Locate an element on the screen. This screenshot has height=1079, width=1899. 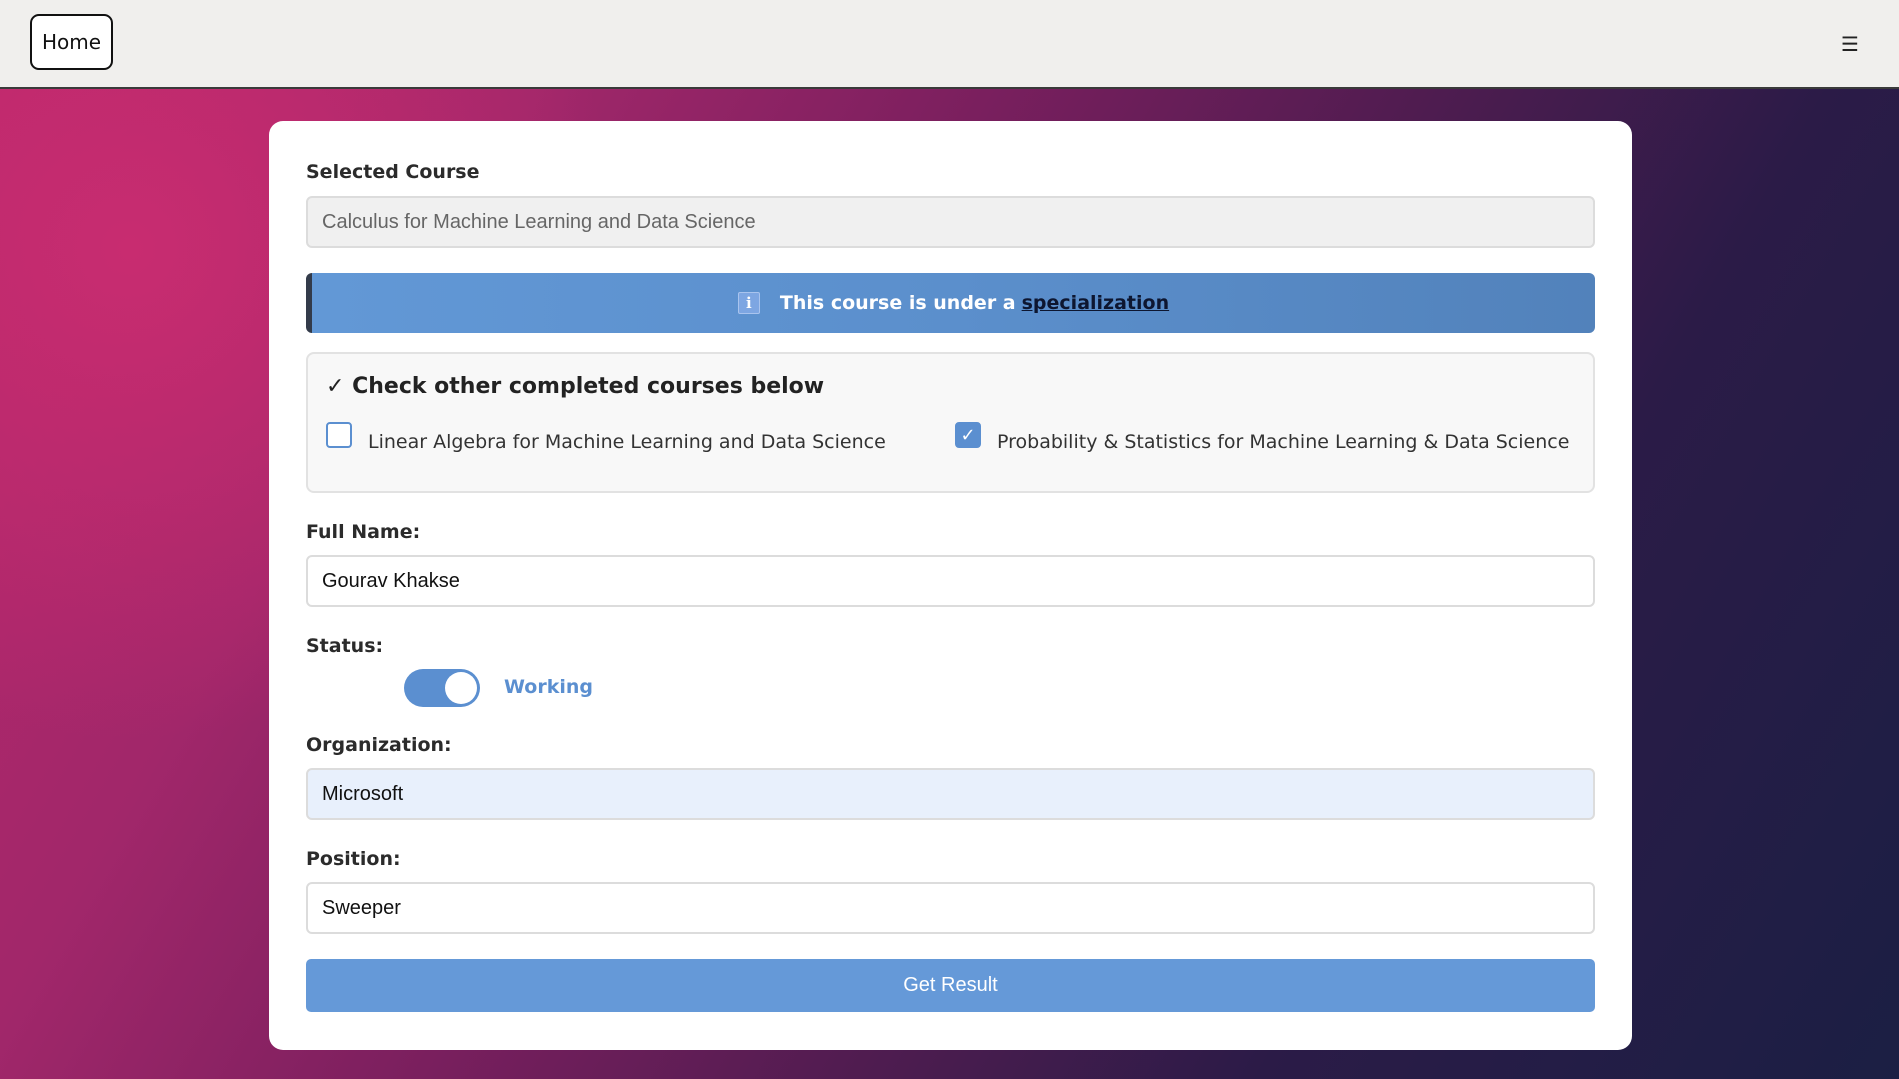
full-name-label: Full Name: is located at coordinates (363, 532).